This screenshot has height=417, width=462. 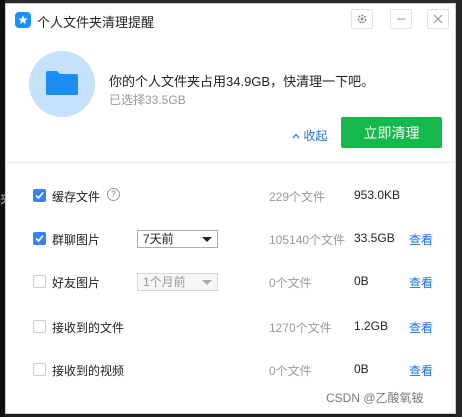 What do you see at coordinates (230, 196) in the screenshot?
I see `list-item-cache-files: 缓存文件 ? 229个文件 953.0KB` at bounding box center [230, 196].